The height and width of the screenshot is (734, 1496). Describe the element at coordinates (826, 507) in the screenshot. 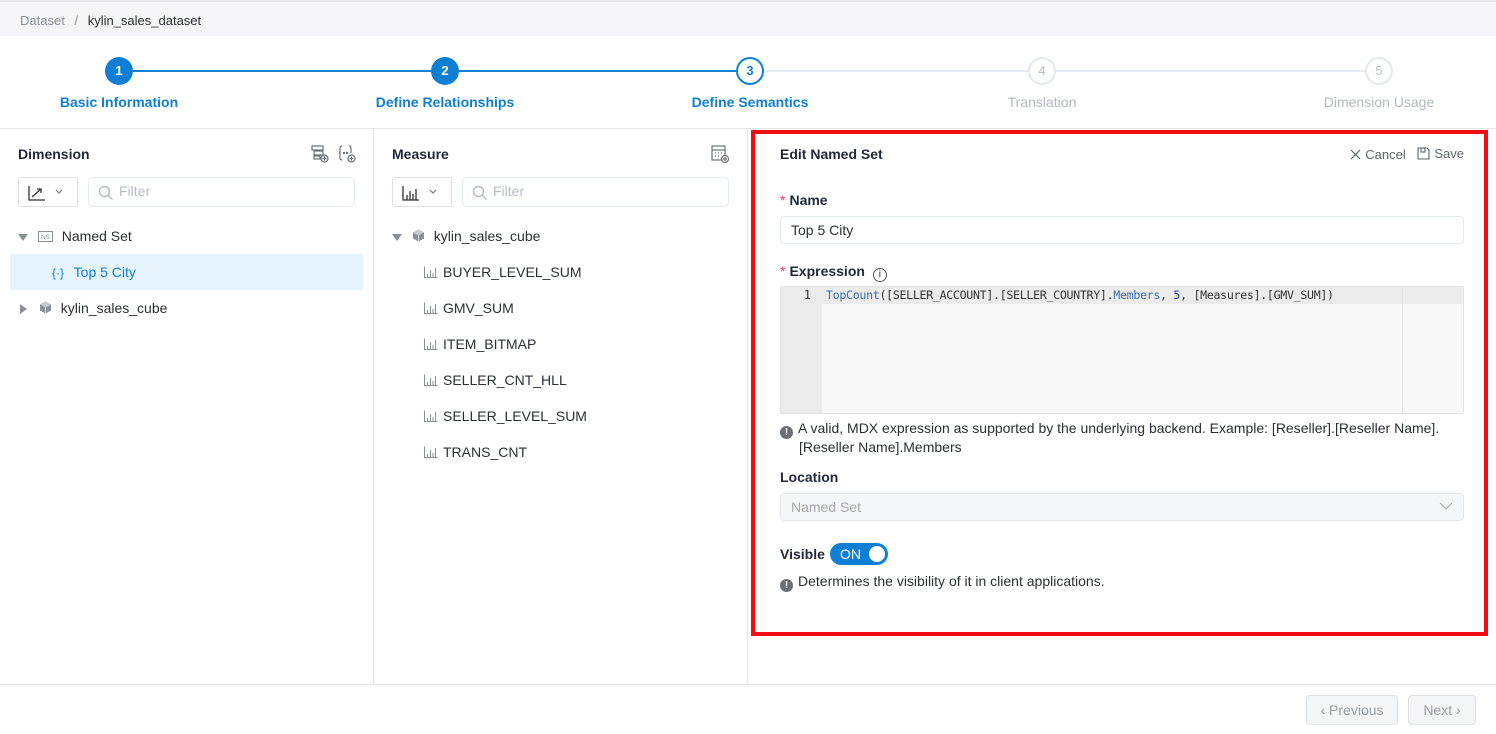

I see `location-value: Named Set` at that location.